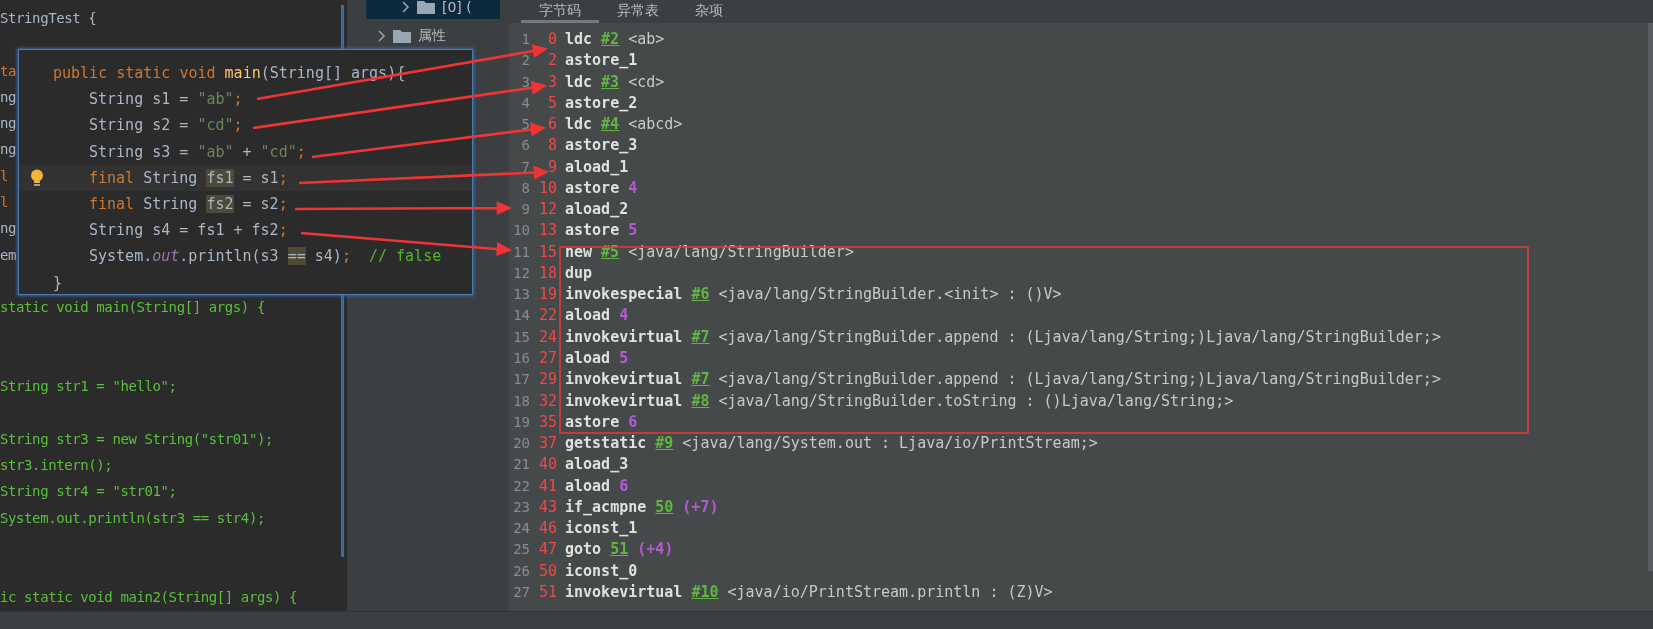 The image size is (1653, 629). Describe the element at coordinates (700, 401) in the screenshot. I see `constant-link: #8` at that location.